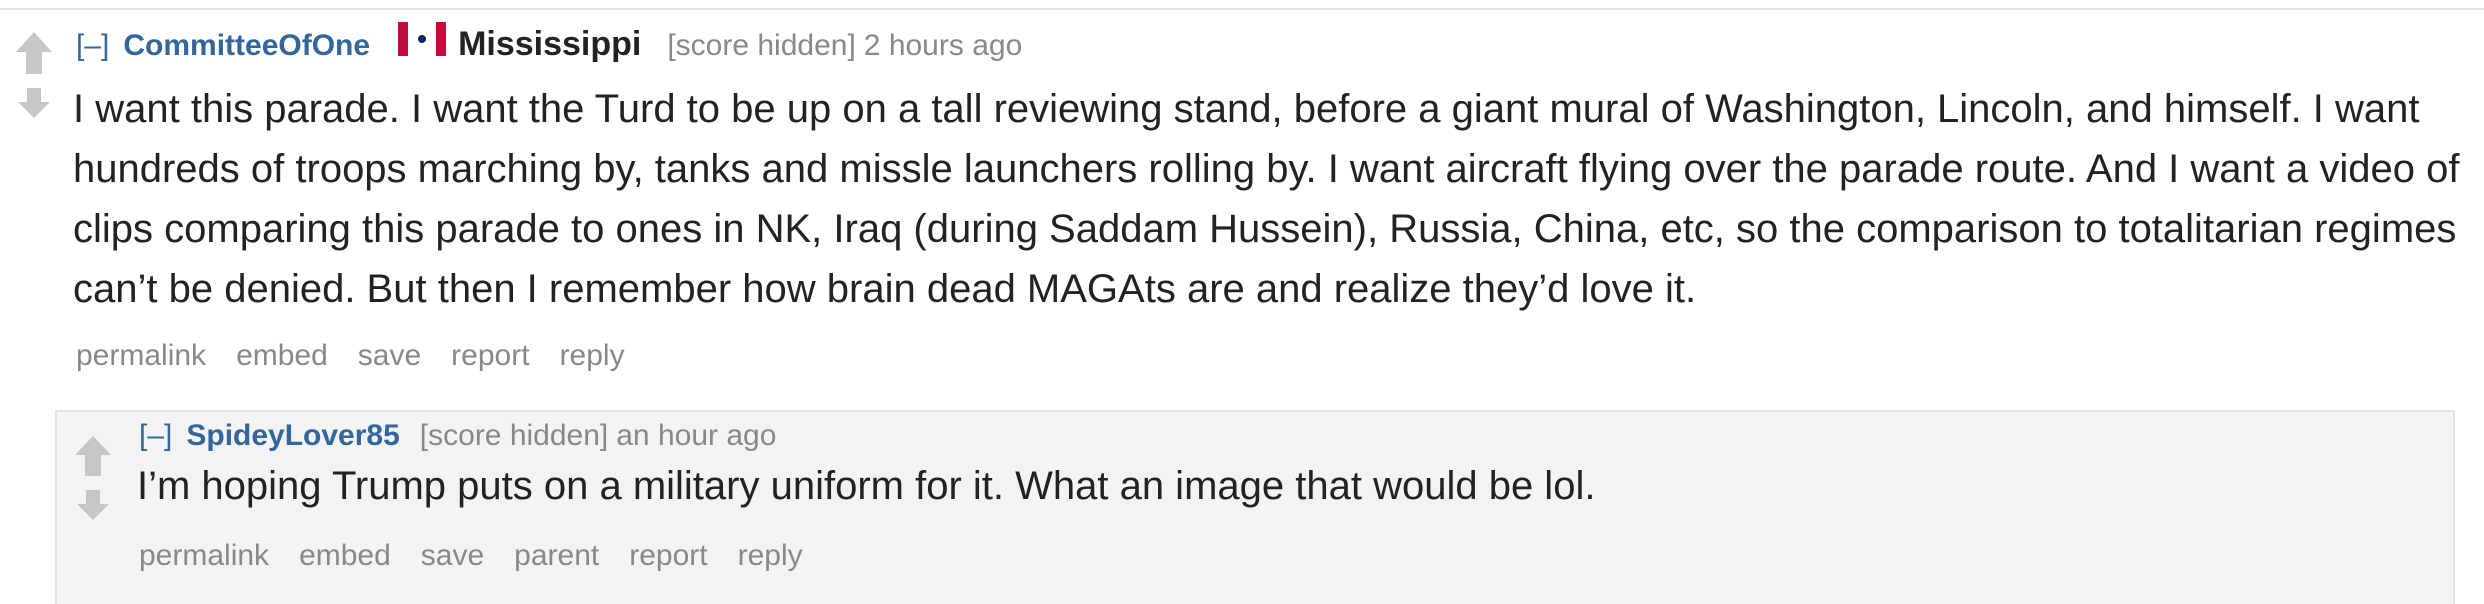 The image size is (2484, 604). I want to click on author-link: SpideyLover85, so click(292, 435).